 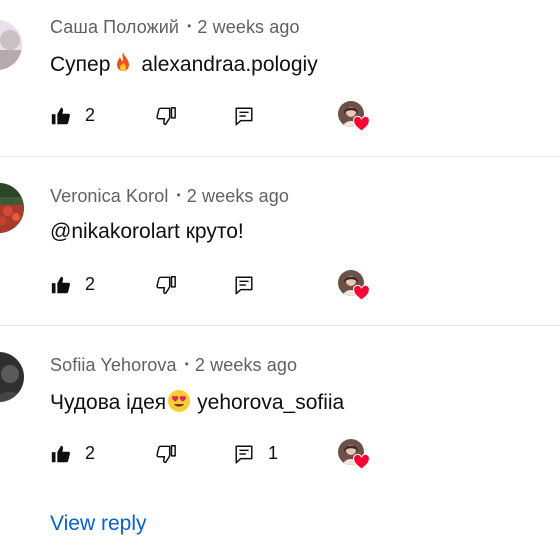 I want to click on comment-text-main: Супер, so click(x=80, y=64).